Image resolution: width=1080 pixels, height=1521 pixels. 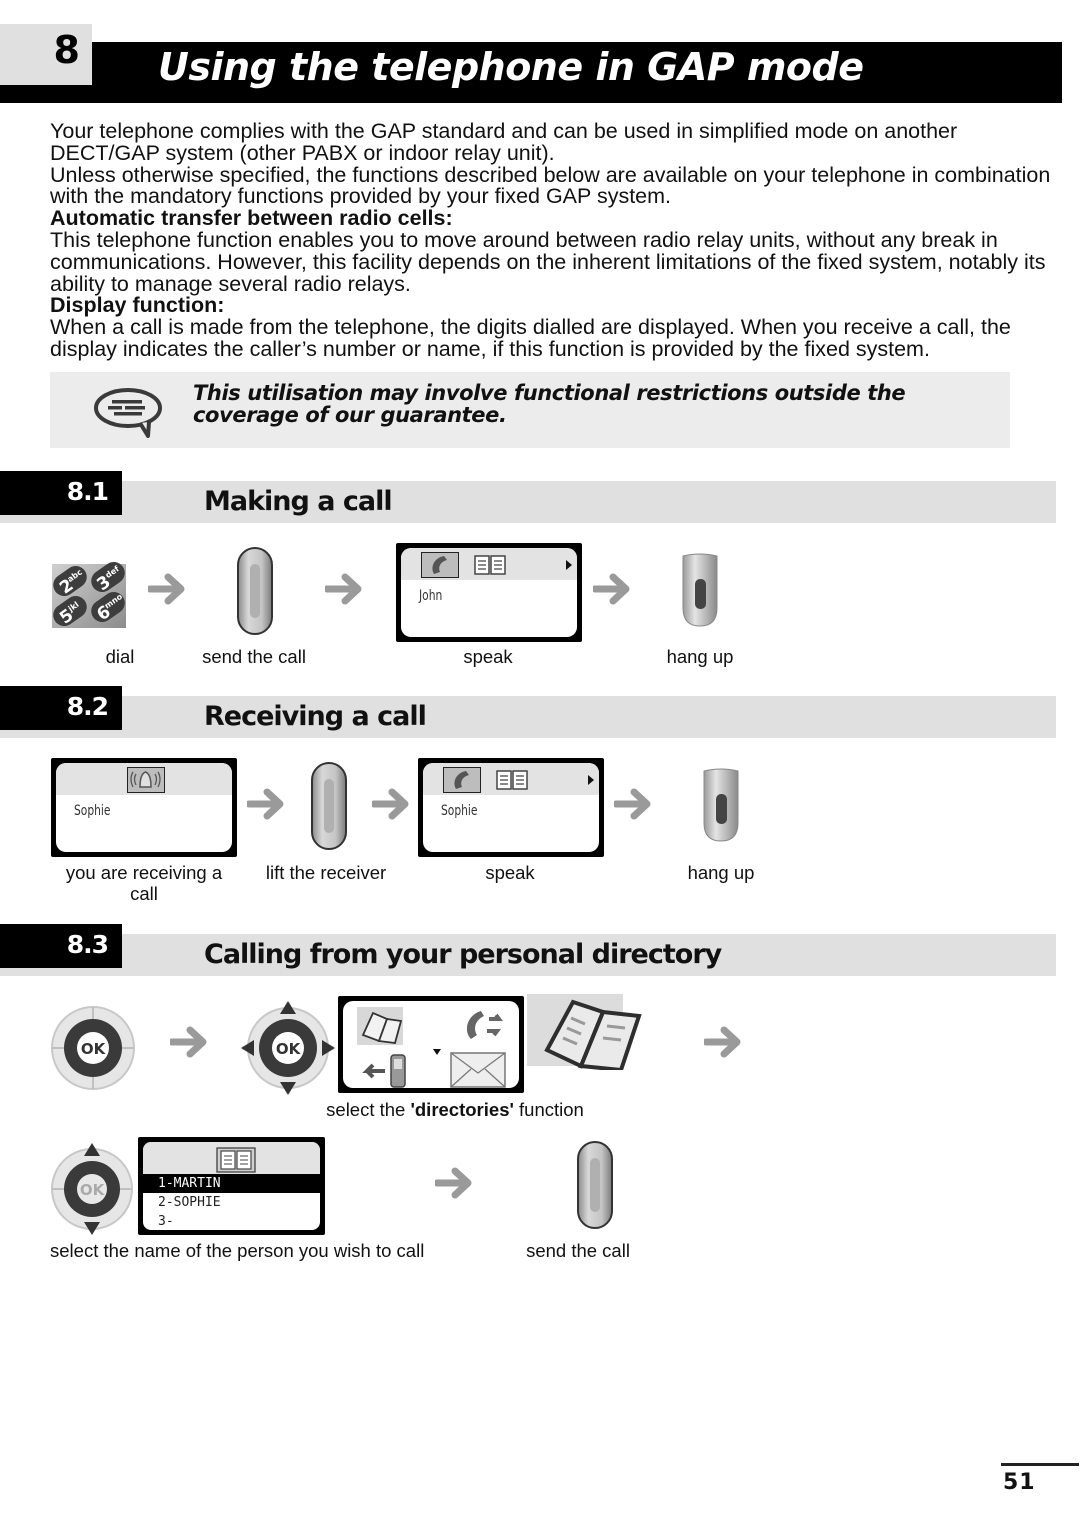 What do you see at coordinates (87, 706) in the screenshot?
I see `section-number: 8.2` at bounding box center [87, 706].